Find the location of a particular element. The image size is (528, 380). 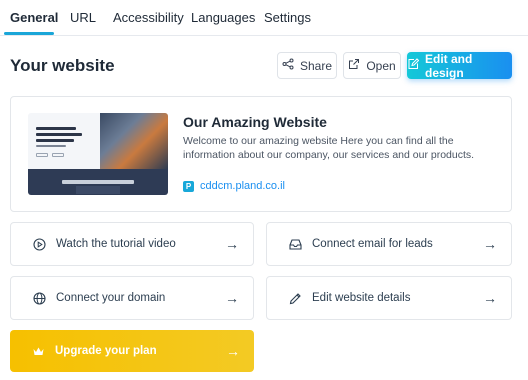

edit-and-design-button: Edit and design is located at coordinates (459, 65).